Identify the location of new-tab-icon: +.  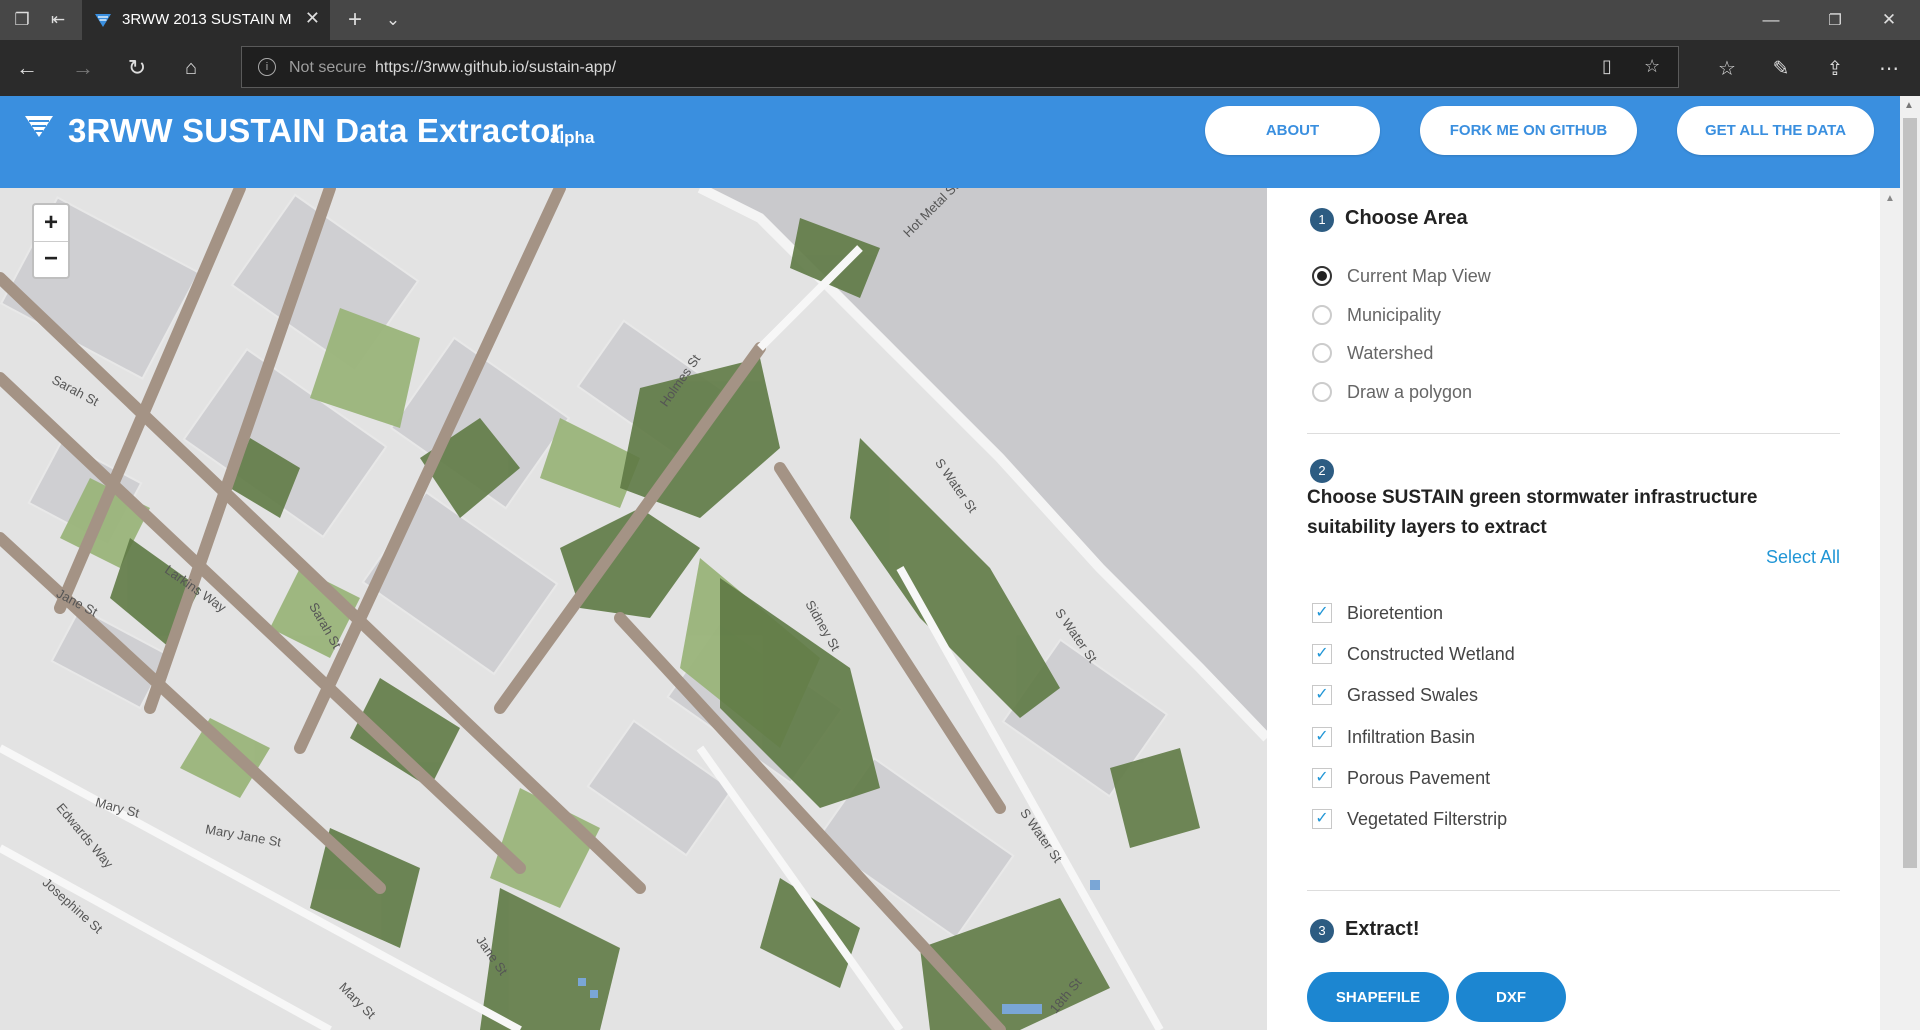
(355, 20).